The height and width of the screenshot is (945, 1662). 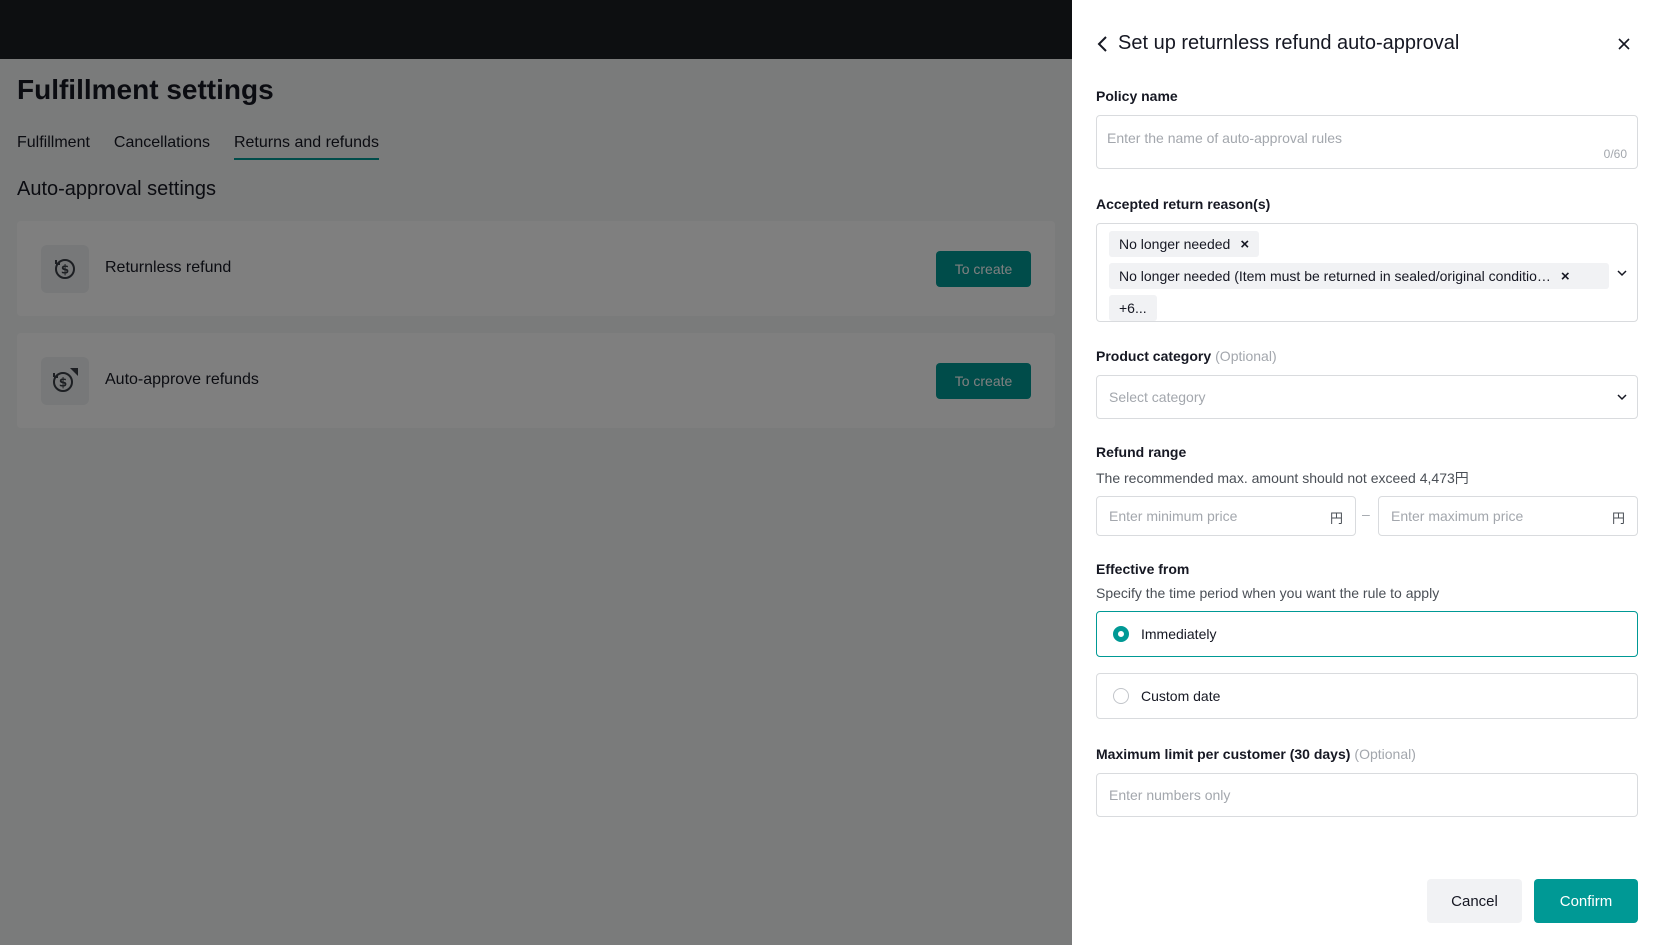 What do you see at coordinates (1183, 204) in the screenshot?
I see `return-reasons-label: Accepted return reason(s)` at bounding box center [1183, 204].